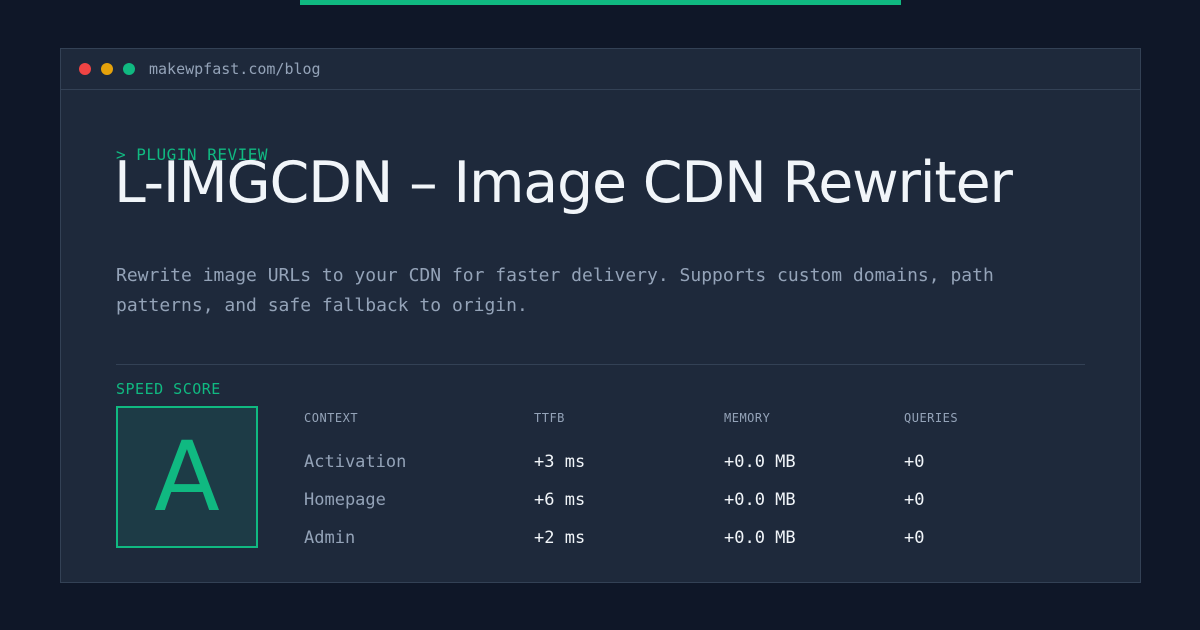 This screenshot has height=630, width=1200. Describe the element at coordinates (694, 462) in the screenshot. I see `table-row: Activation +3 ms +0.0 MB +0` at that location.